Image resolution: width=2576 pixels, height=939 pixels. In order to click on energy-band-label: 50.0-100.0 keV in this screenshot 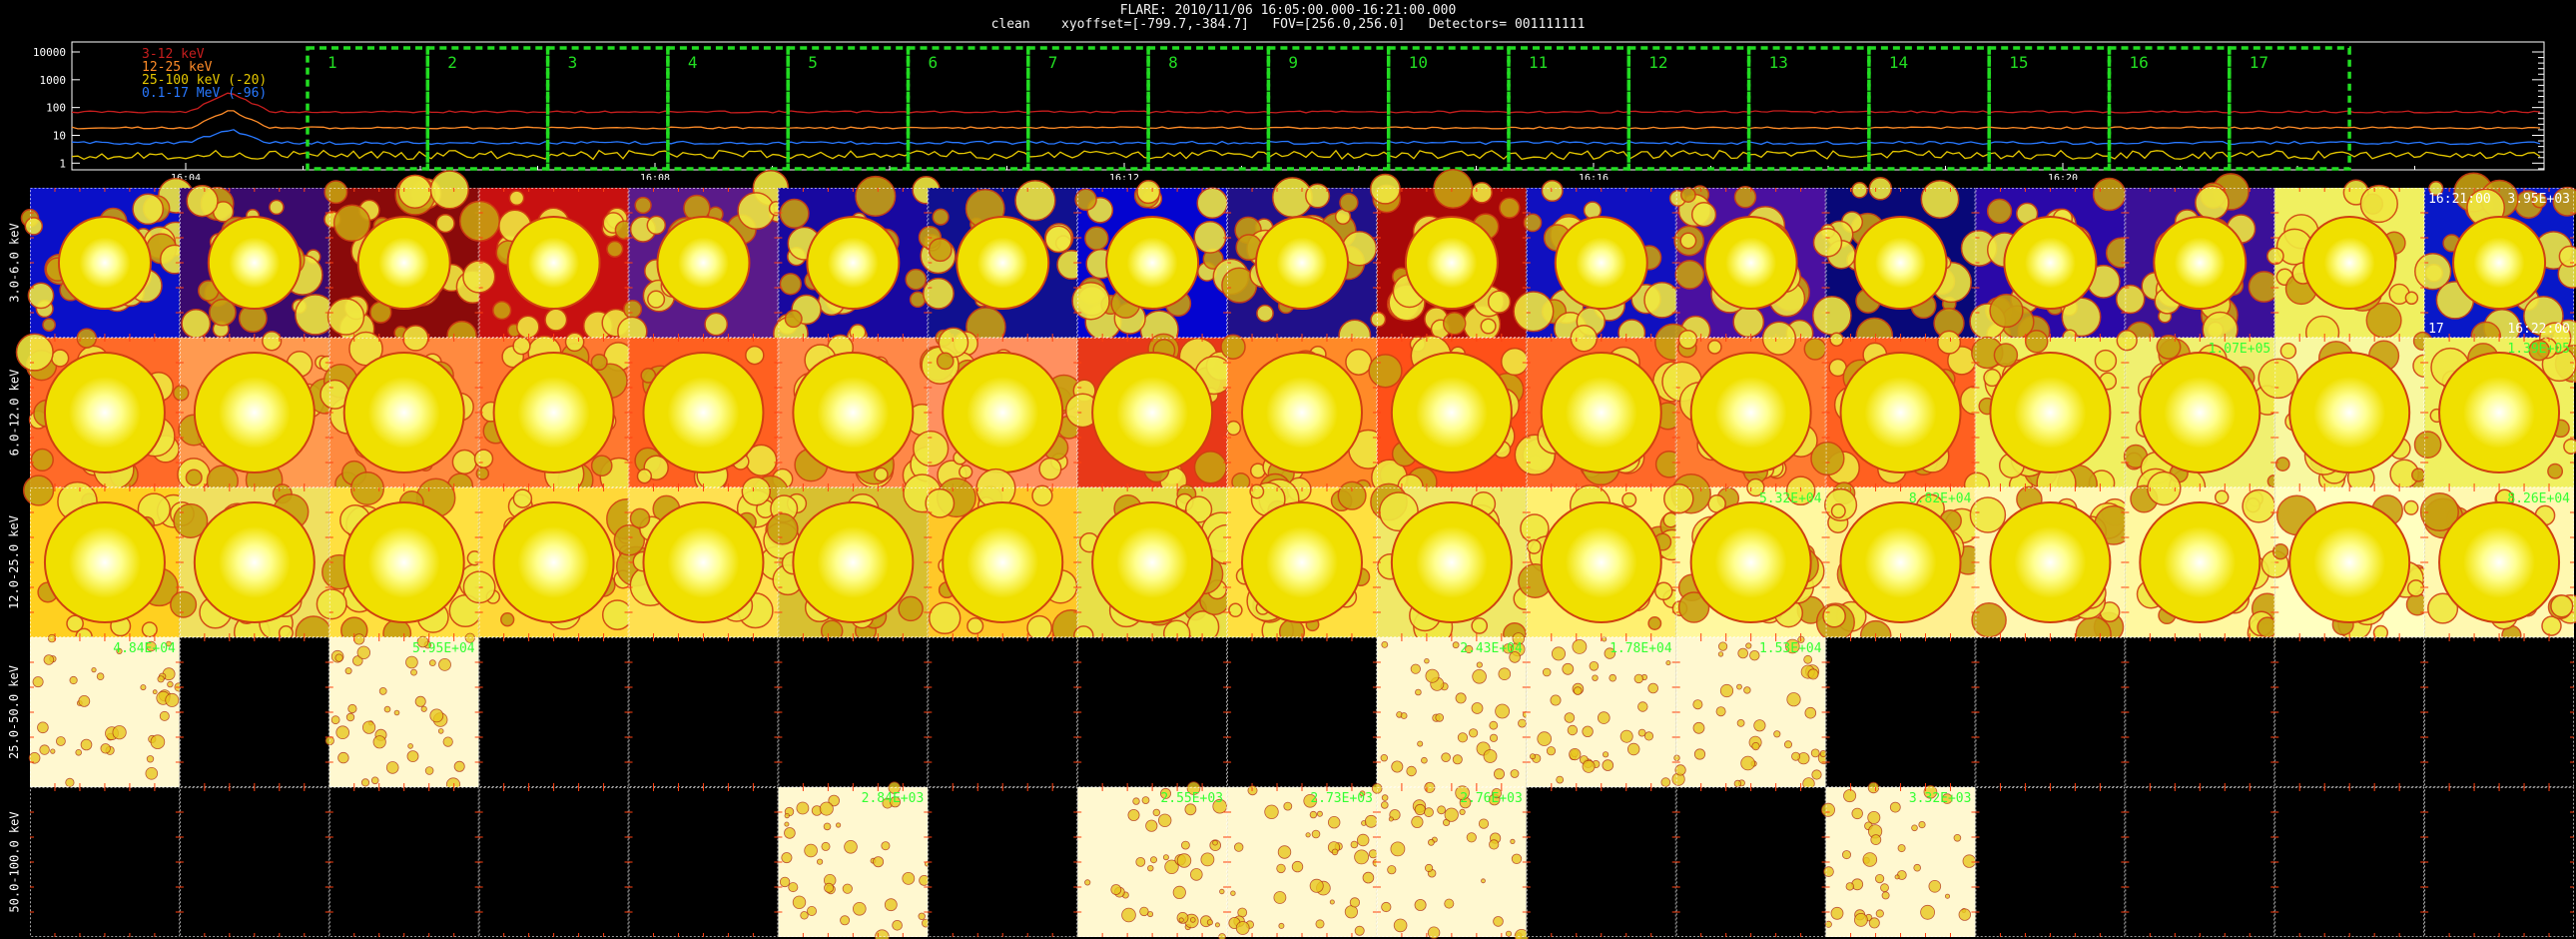, I will do `click(14, 862)`.